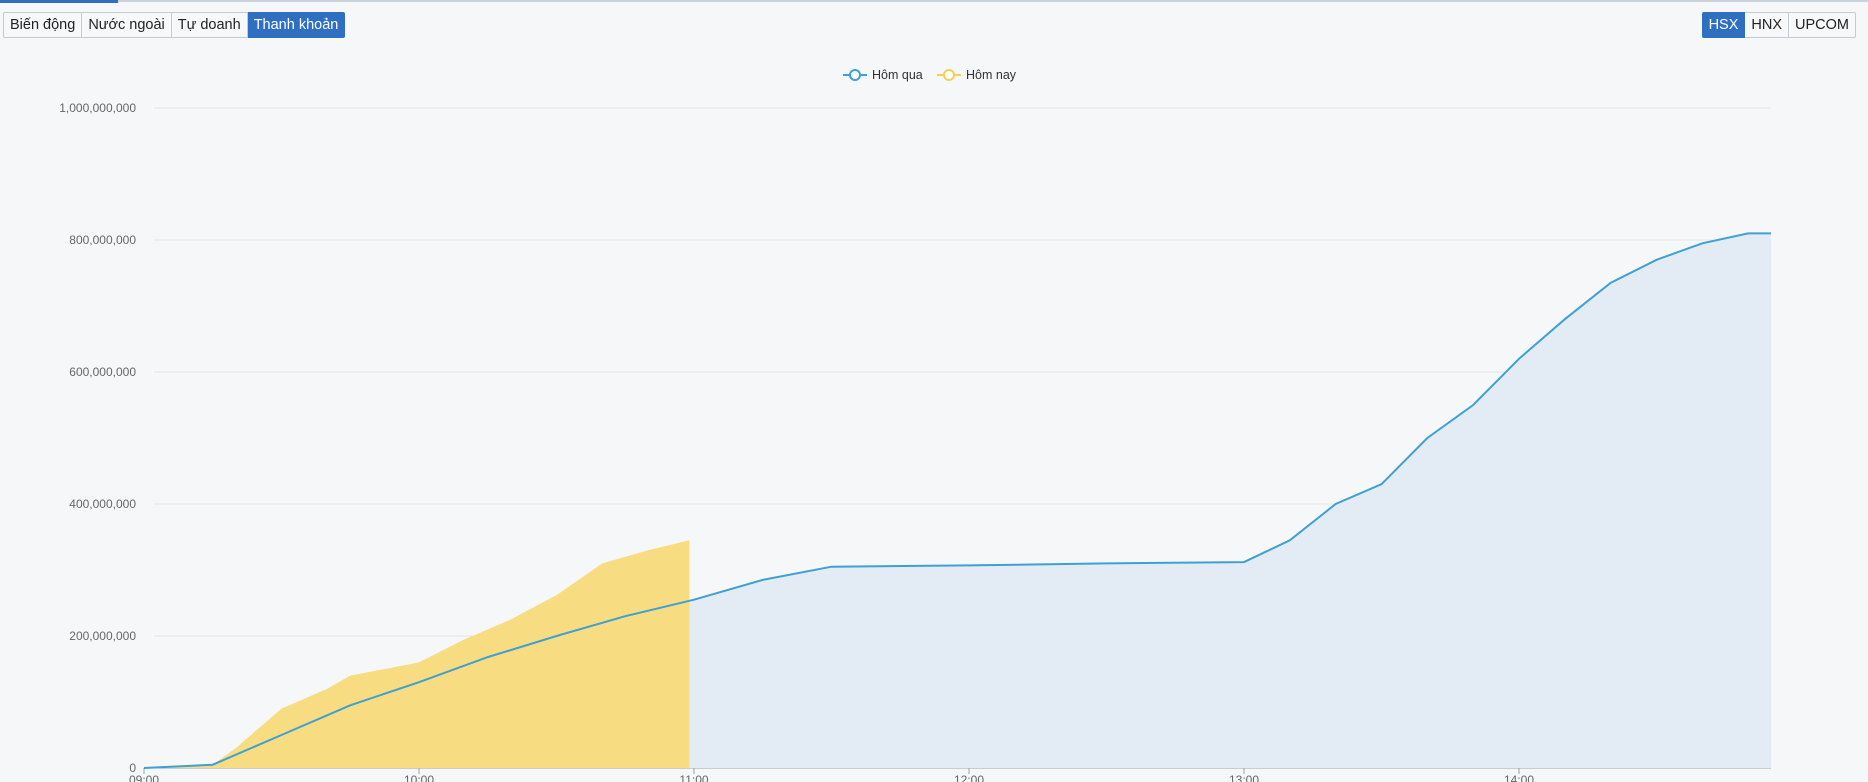  I want to click on legend-hom-qua-label: Hôm qua, so click(897, 75).